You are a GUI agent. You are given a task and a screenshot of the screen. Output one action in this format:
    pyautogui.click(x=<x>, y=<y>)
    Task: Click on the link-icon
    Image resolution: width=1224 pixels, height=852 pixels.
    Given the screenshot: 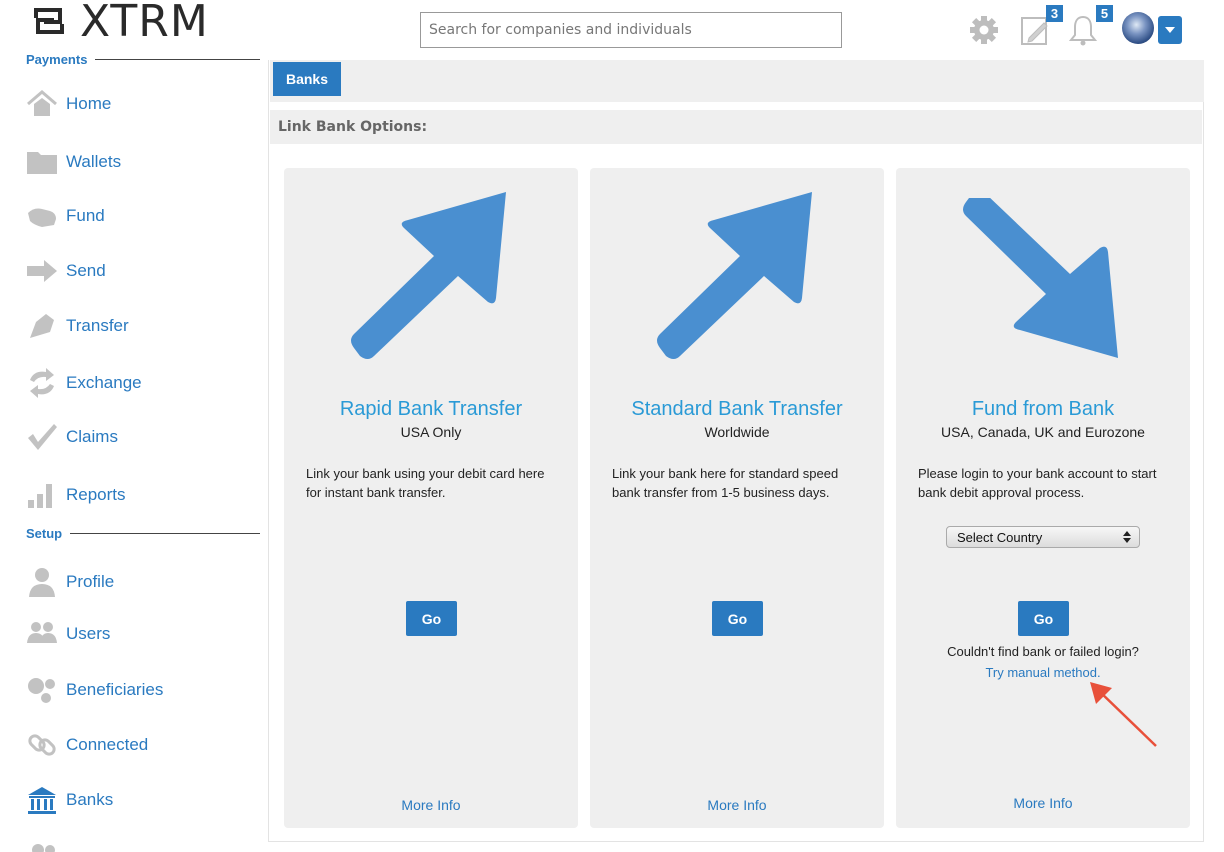 What is the action you would take?
    pyautogui.click(x=42, y=745)
    